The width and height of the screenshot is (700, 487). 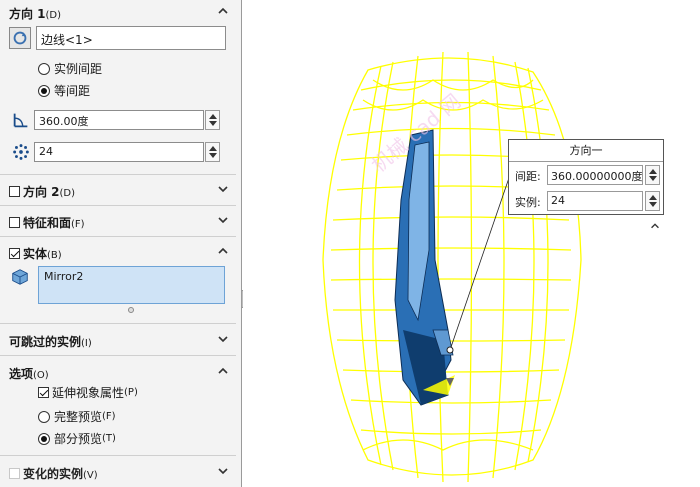 I want to click on skip-instances-header: 可跳过的实例(I), so click(x=118, y=340).